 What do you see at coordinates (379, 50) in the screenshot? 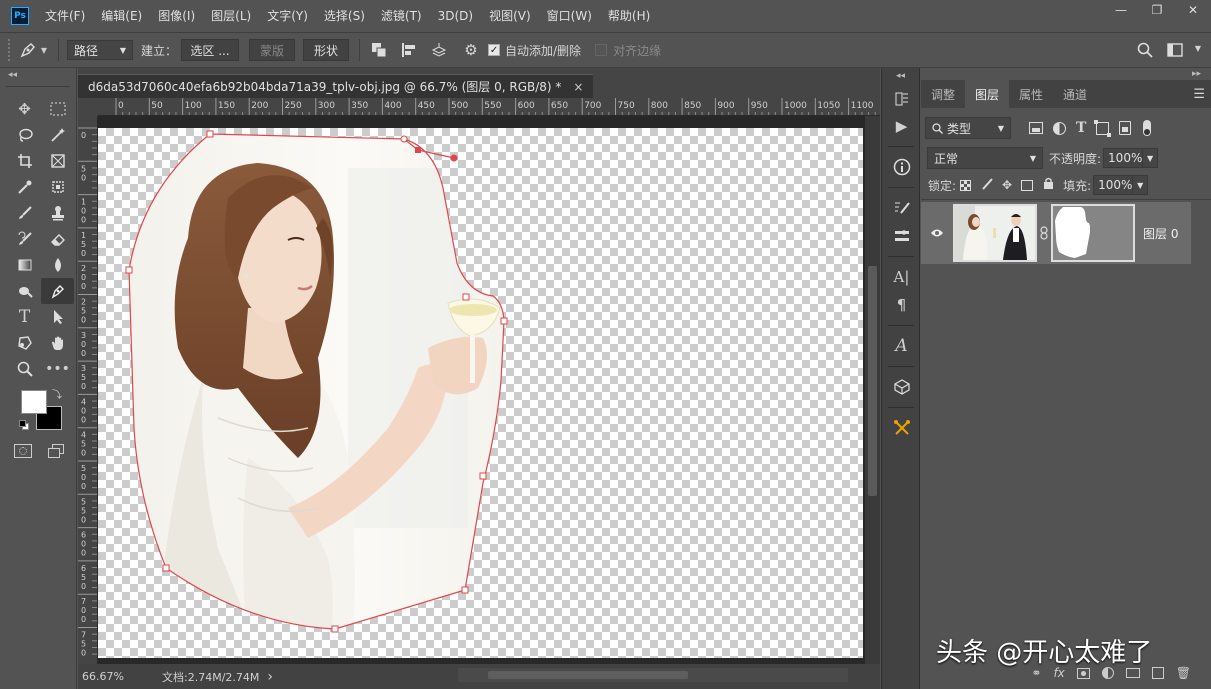
I see `path-operations-icon` at bounding box center [379, 50].